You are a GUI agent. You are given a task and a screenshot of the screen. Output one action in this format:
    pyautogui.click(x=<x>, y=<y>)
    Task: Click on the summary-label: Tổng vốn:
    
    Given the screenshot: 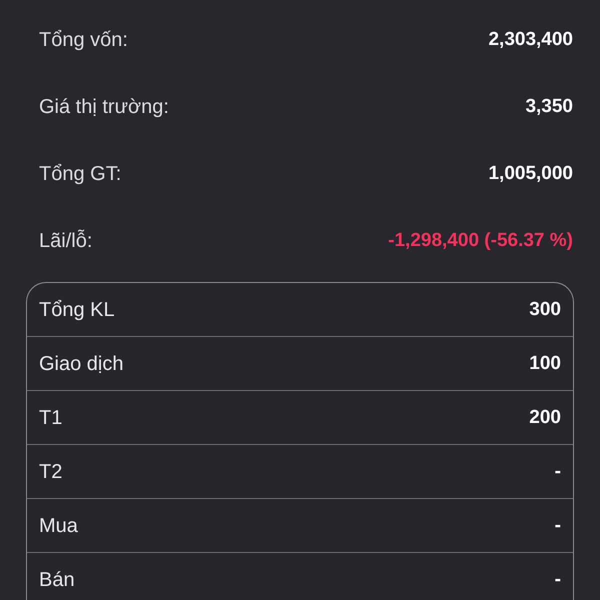 What is the action you would take?
    pyautogui.click(x=83, y=40)
    